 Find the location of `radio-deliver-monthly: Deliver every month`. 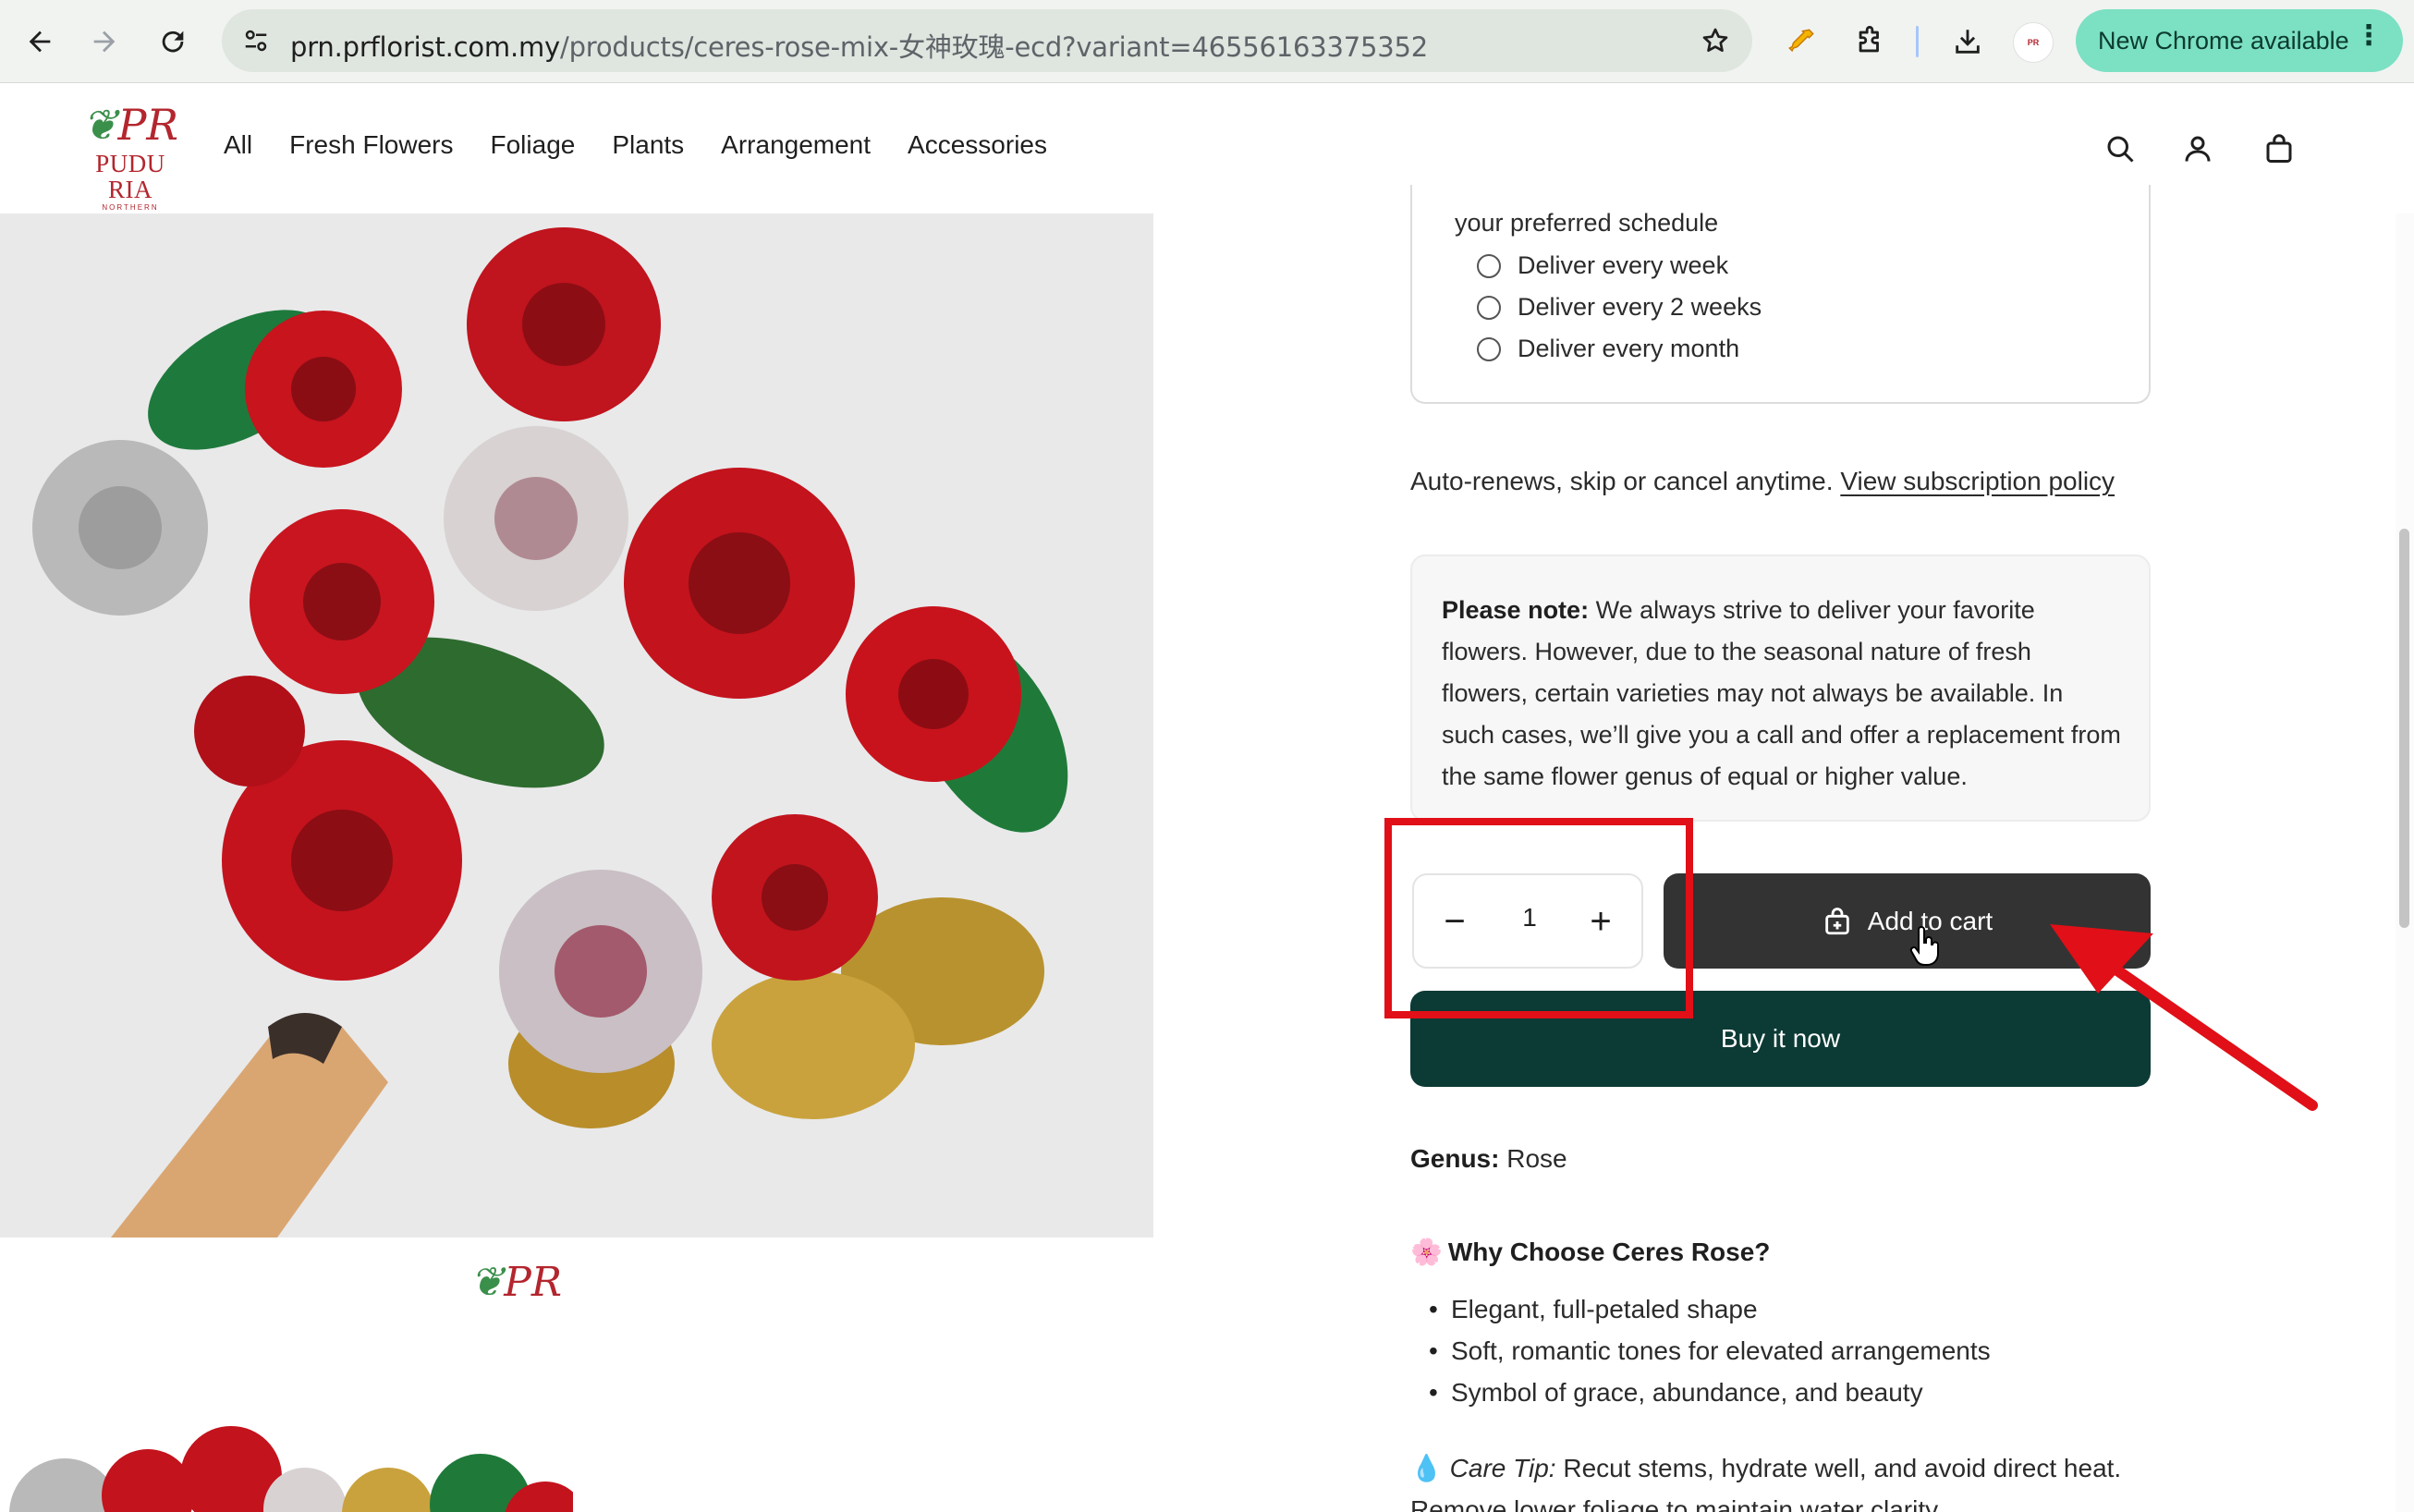

radio-deliver-monthly: Deliver every month is located at coordinates (1608, 349).